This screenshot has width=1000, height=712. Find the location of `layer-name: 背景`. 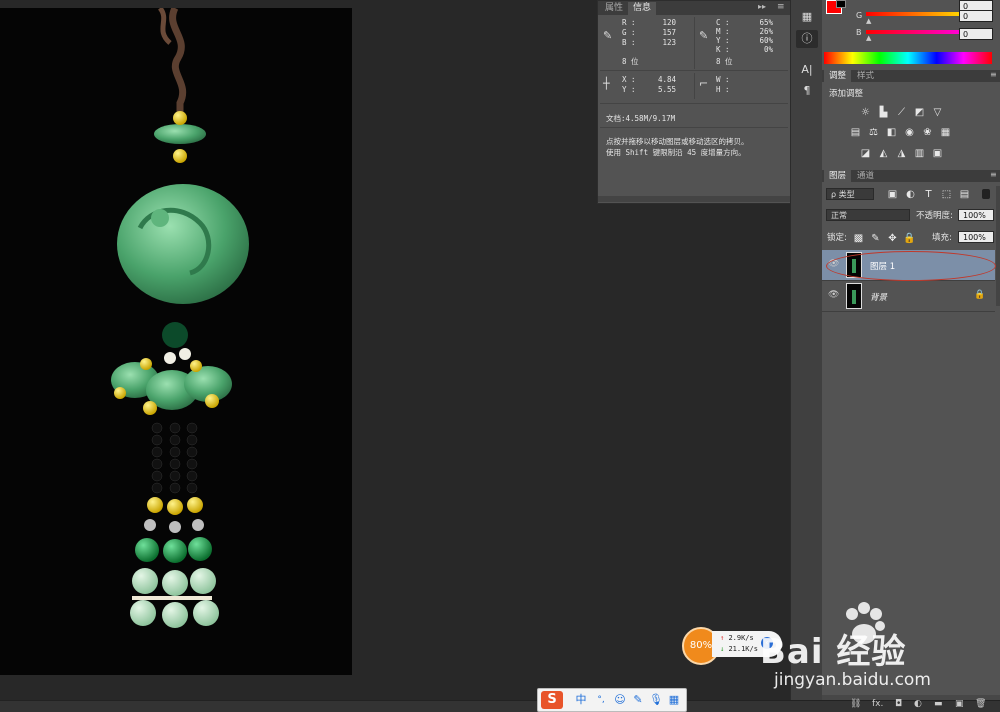

layer-name: 背景 is located at coordinates (878, 297).